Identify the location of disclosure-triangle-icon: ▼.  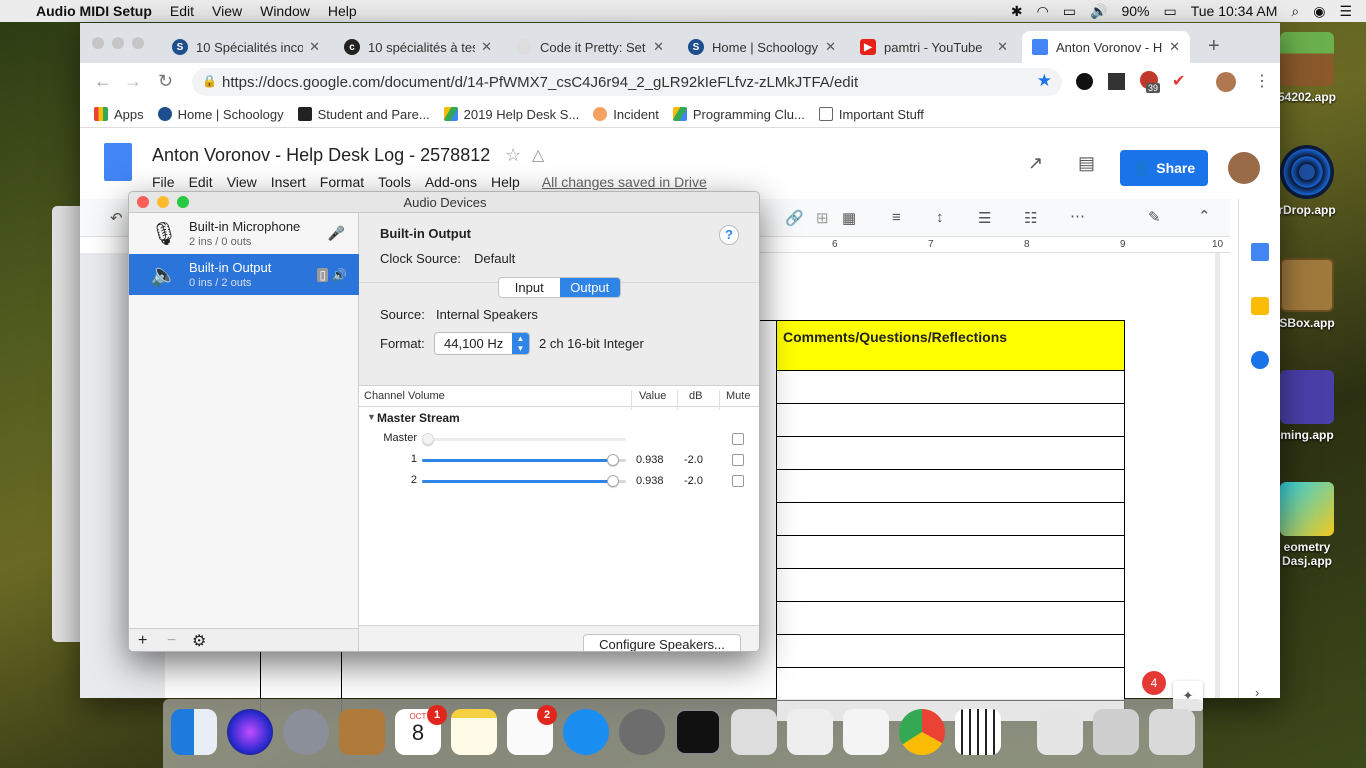
(371, 417).